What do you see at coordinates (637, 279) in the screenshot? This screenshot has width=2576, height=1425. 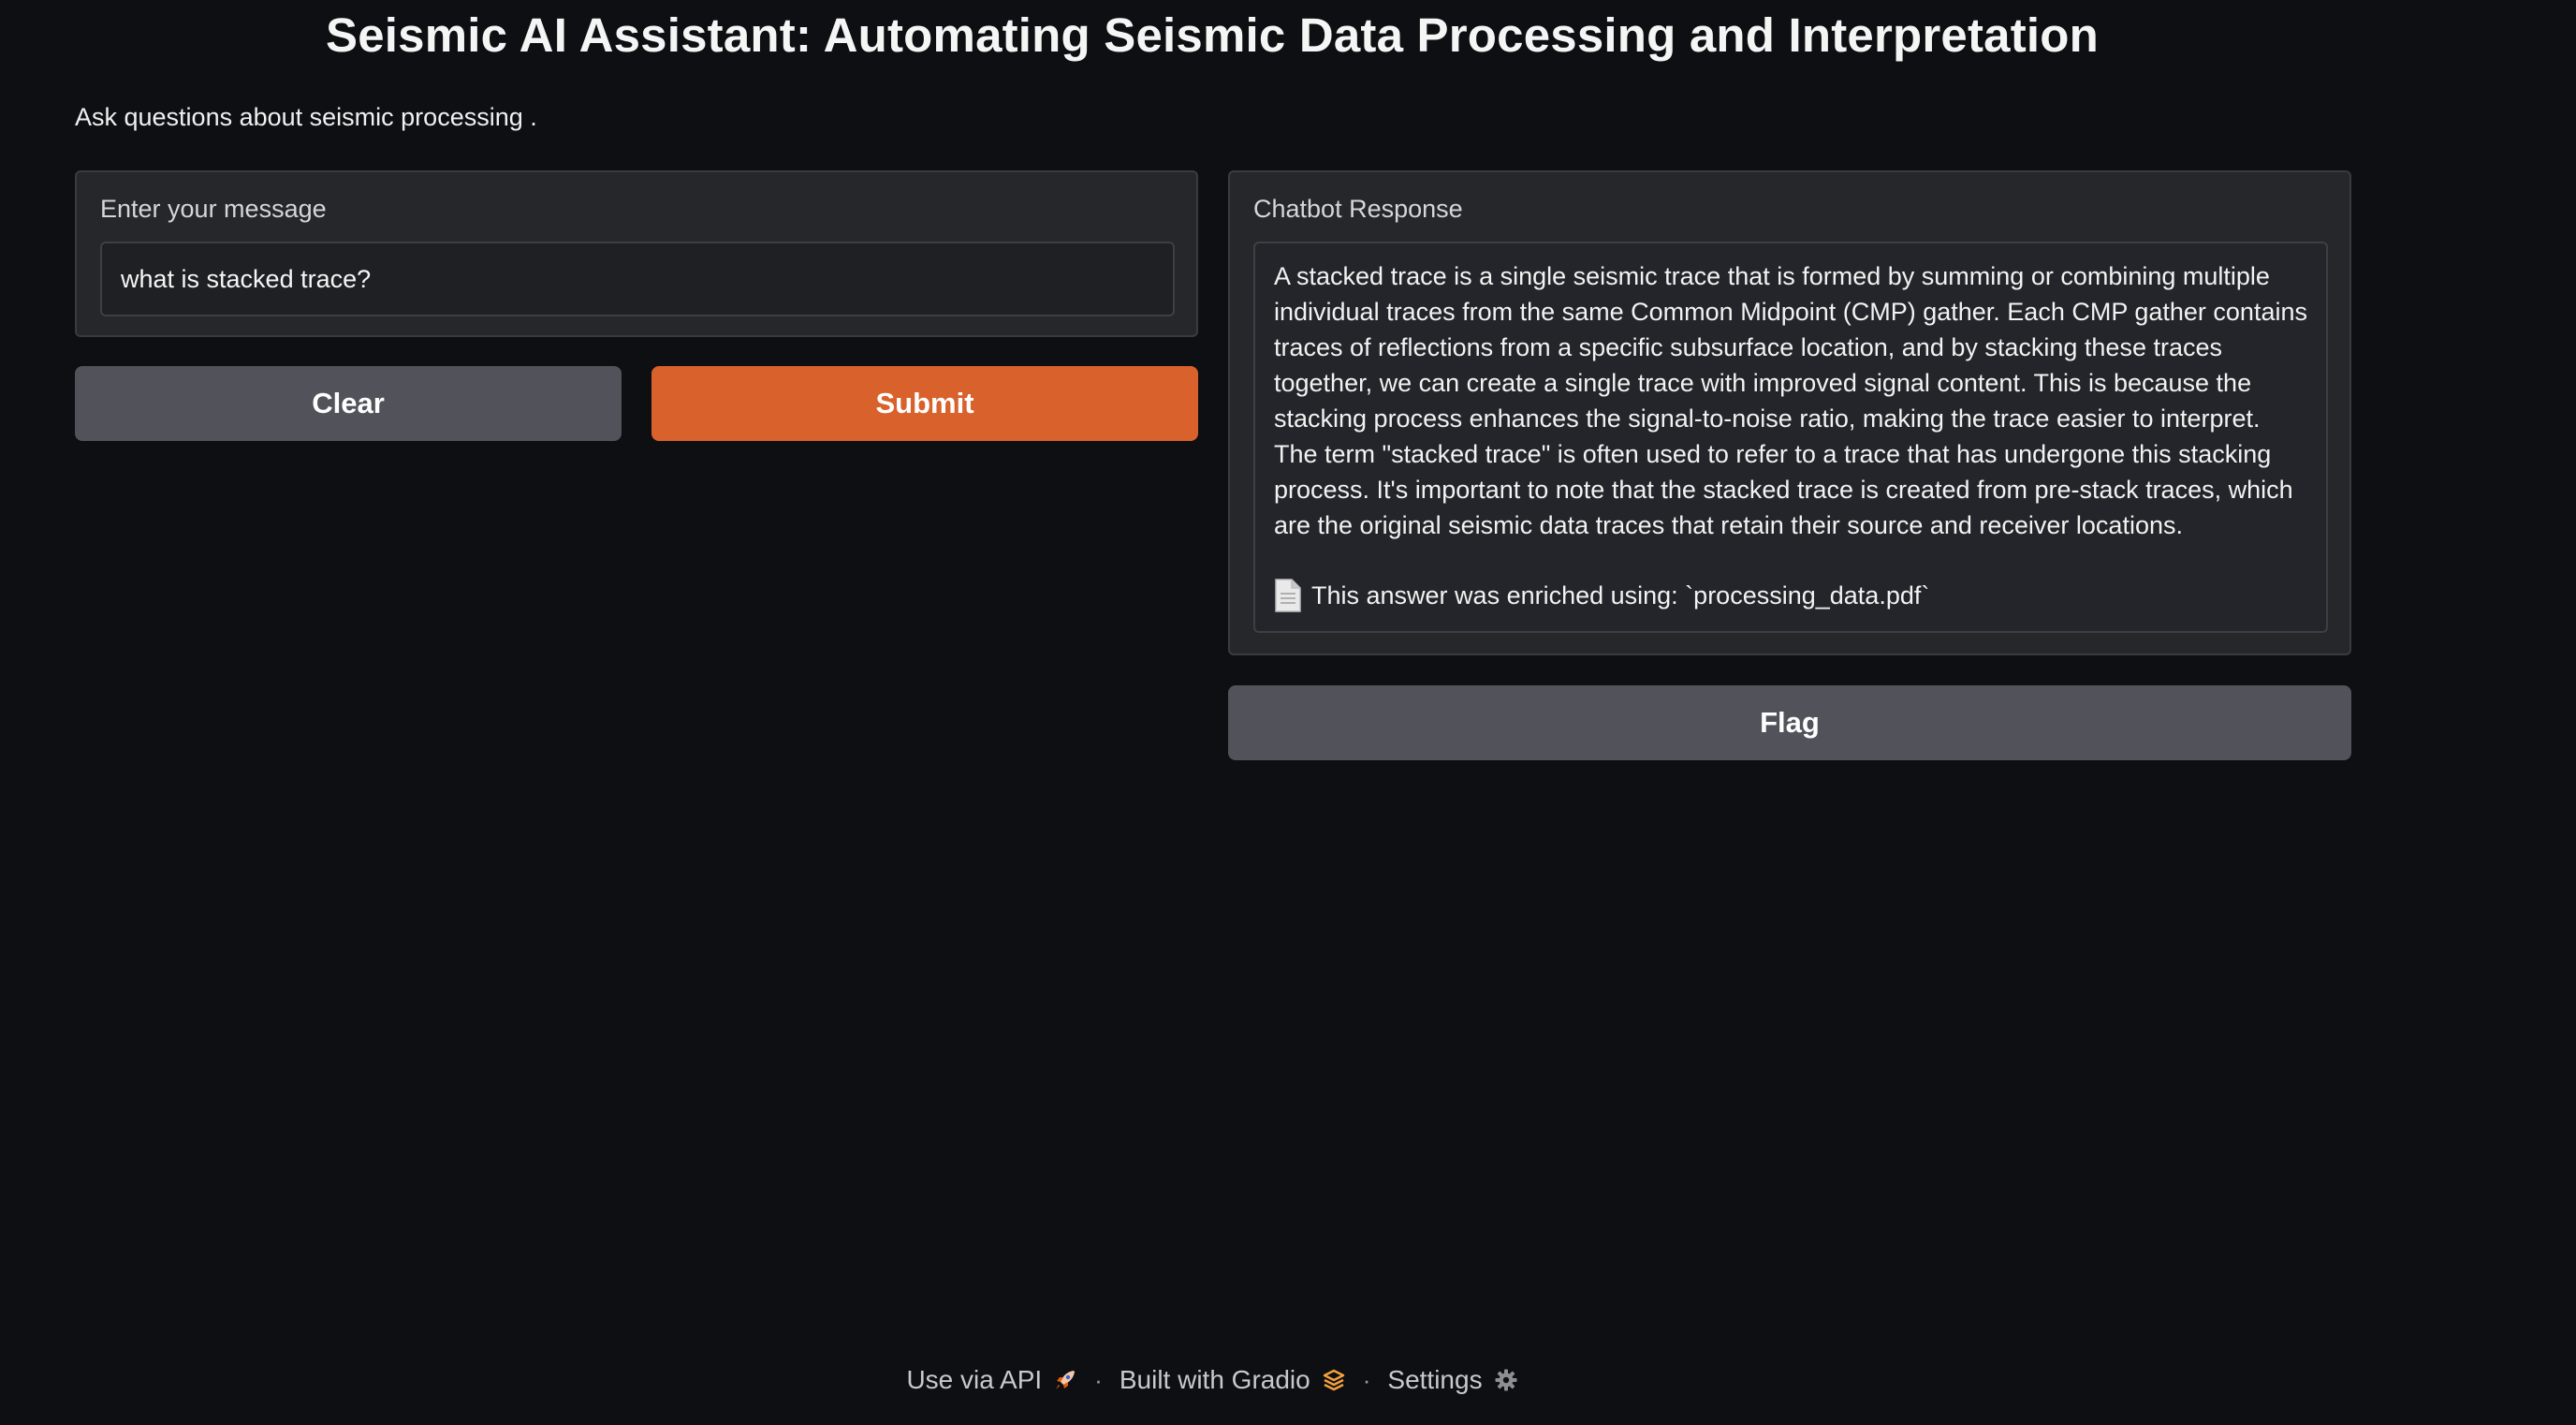 I see `message-input` at bounding box center [637, 279].